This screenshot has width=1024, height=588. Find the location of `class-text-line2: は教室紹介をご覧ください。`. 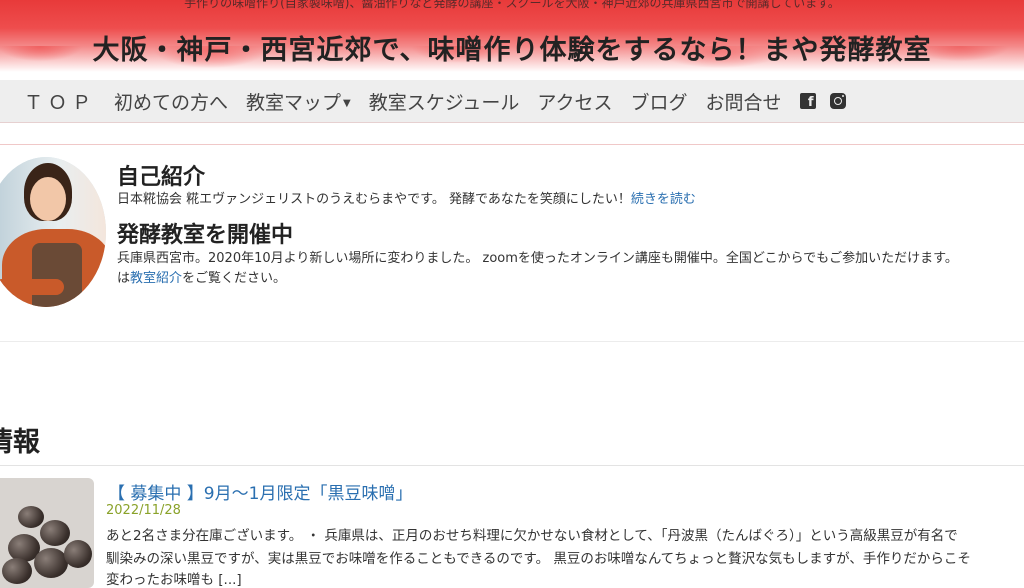

class-text-line2: は教室紹介をご覧ください。 is located at coordinates (201, 276).